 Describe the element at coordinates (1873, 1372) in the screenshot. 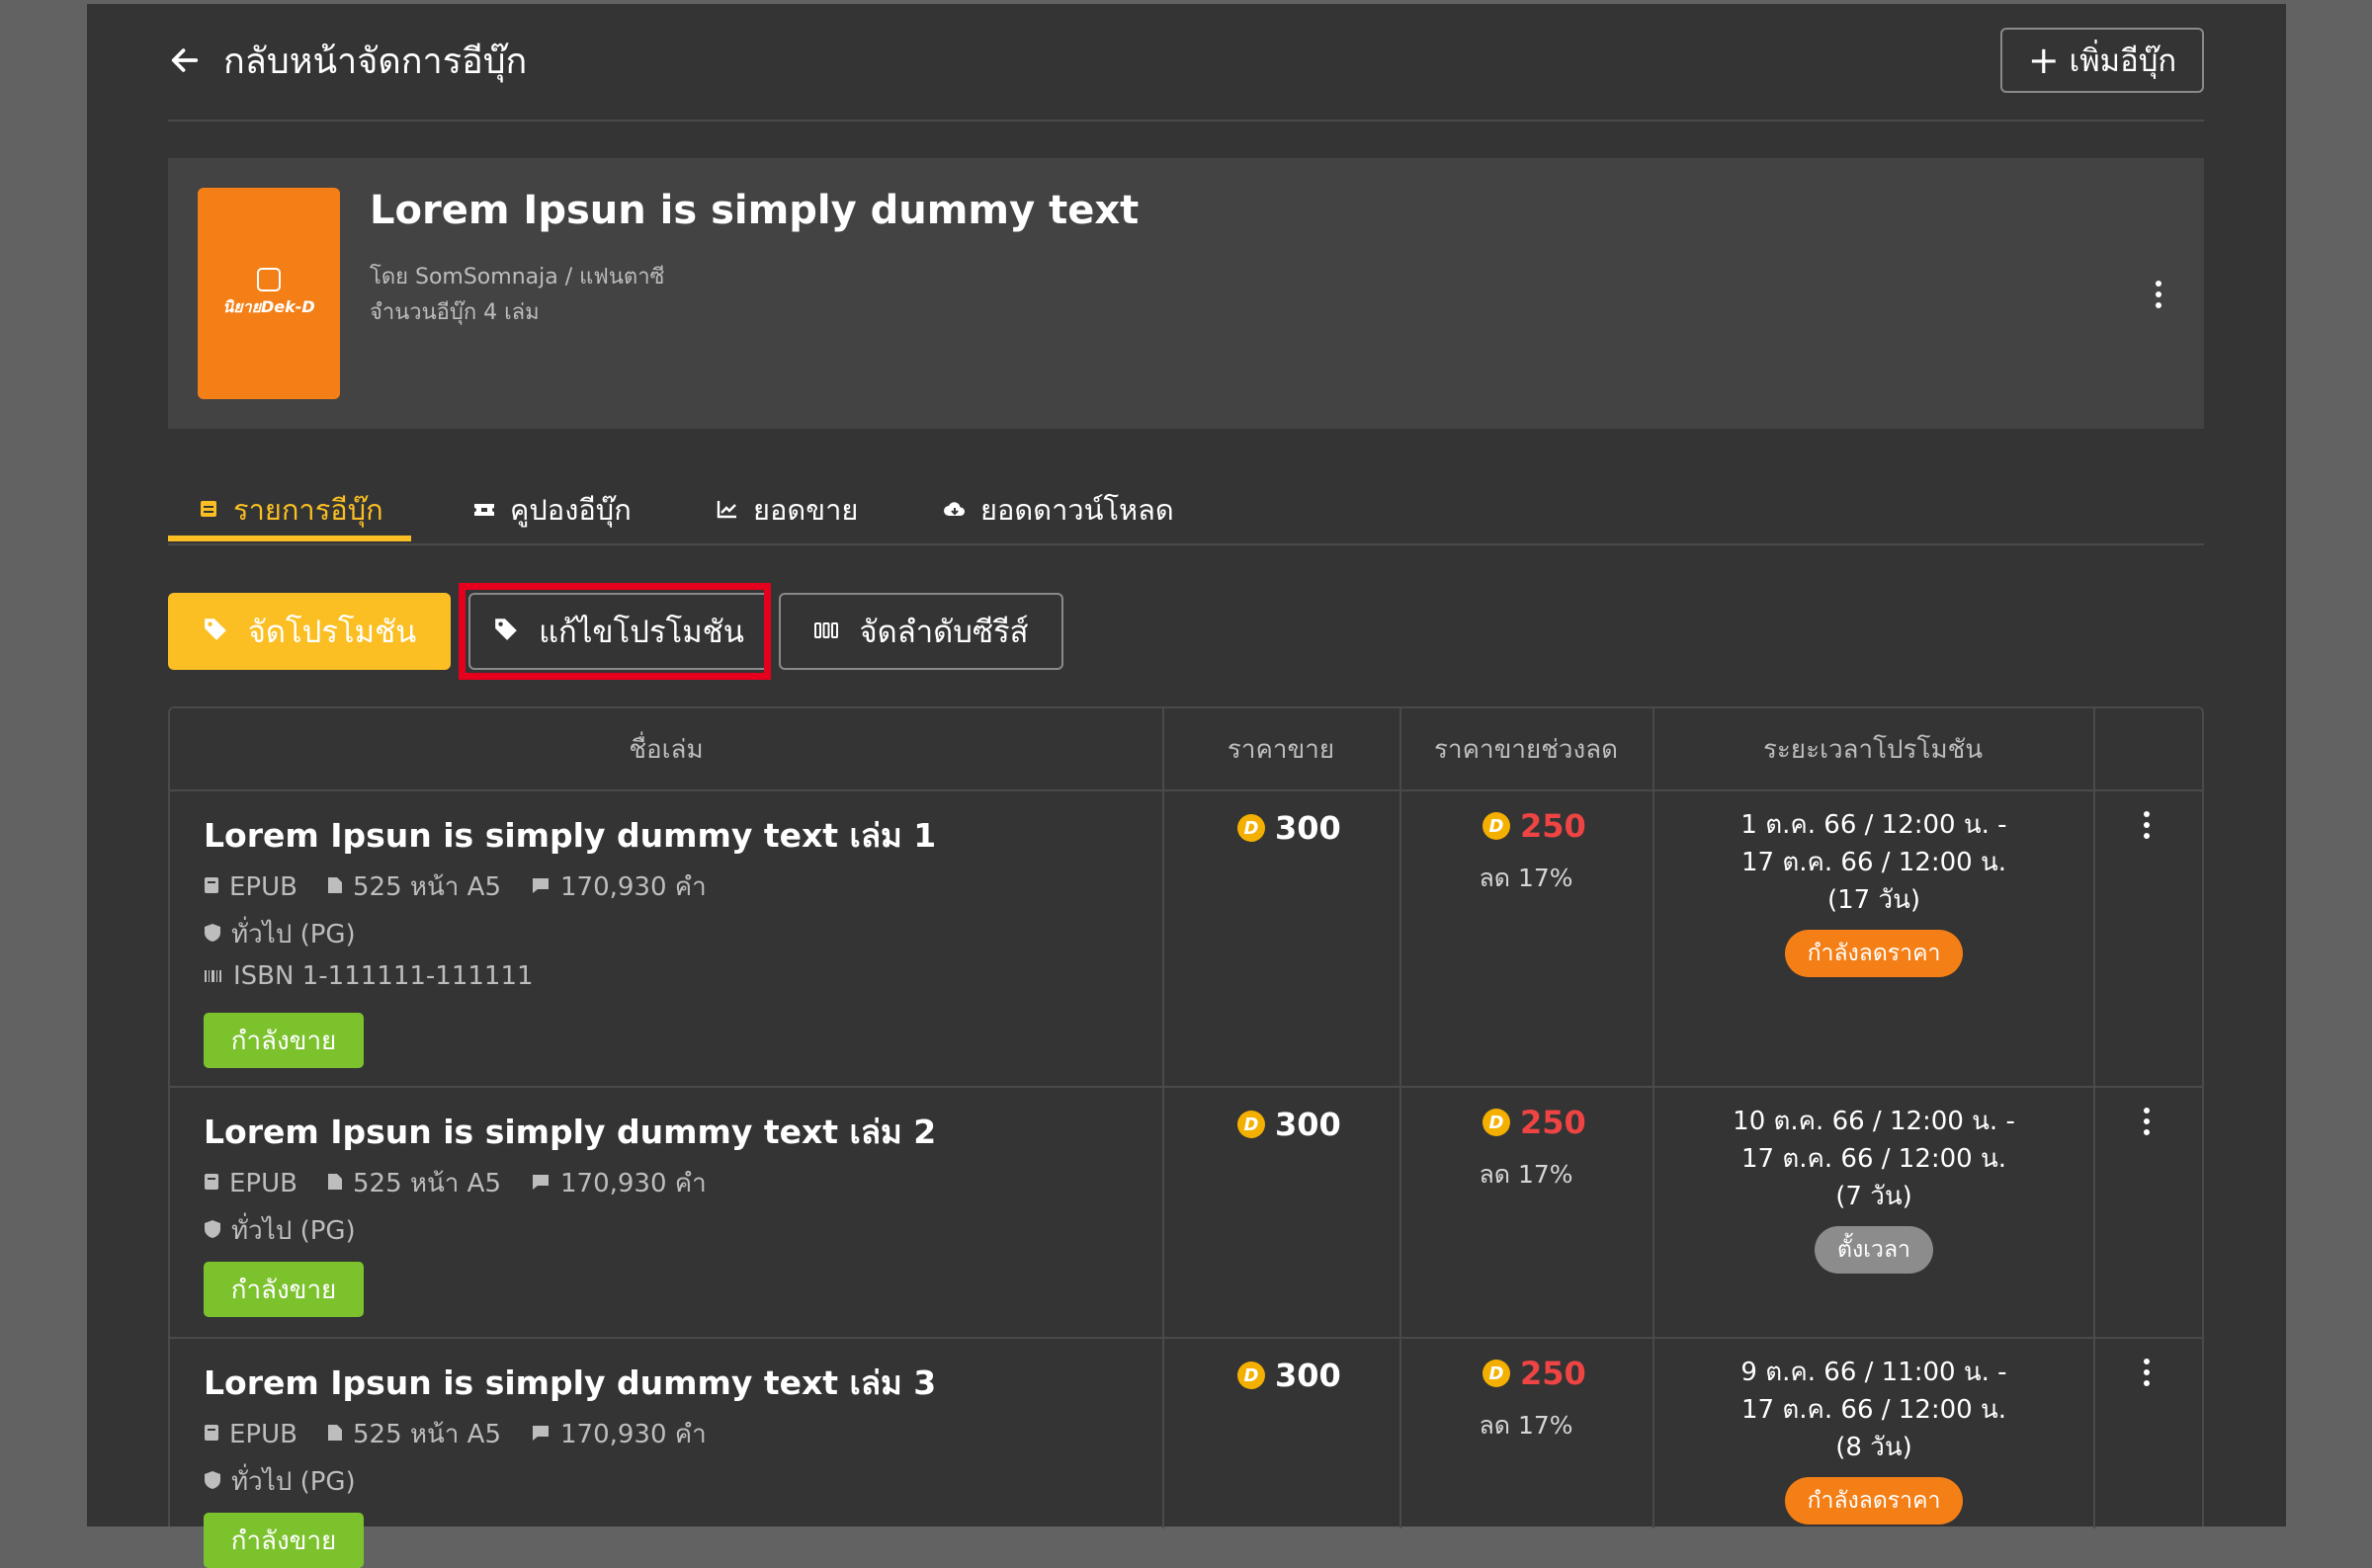

I see `period-start: 9 ต.ค. 66 / 11:00 น. -` at that location.